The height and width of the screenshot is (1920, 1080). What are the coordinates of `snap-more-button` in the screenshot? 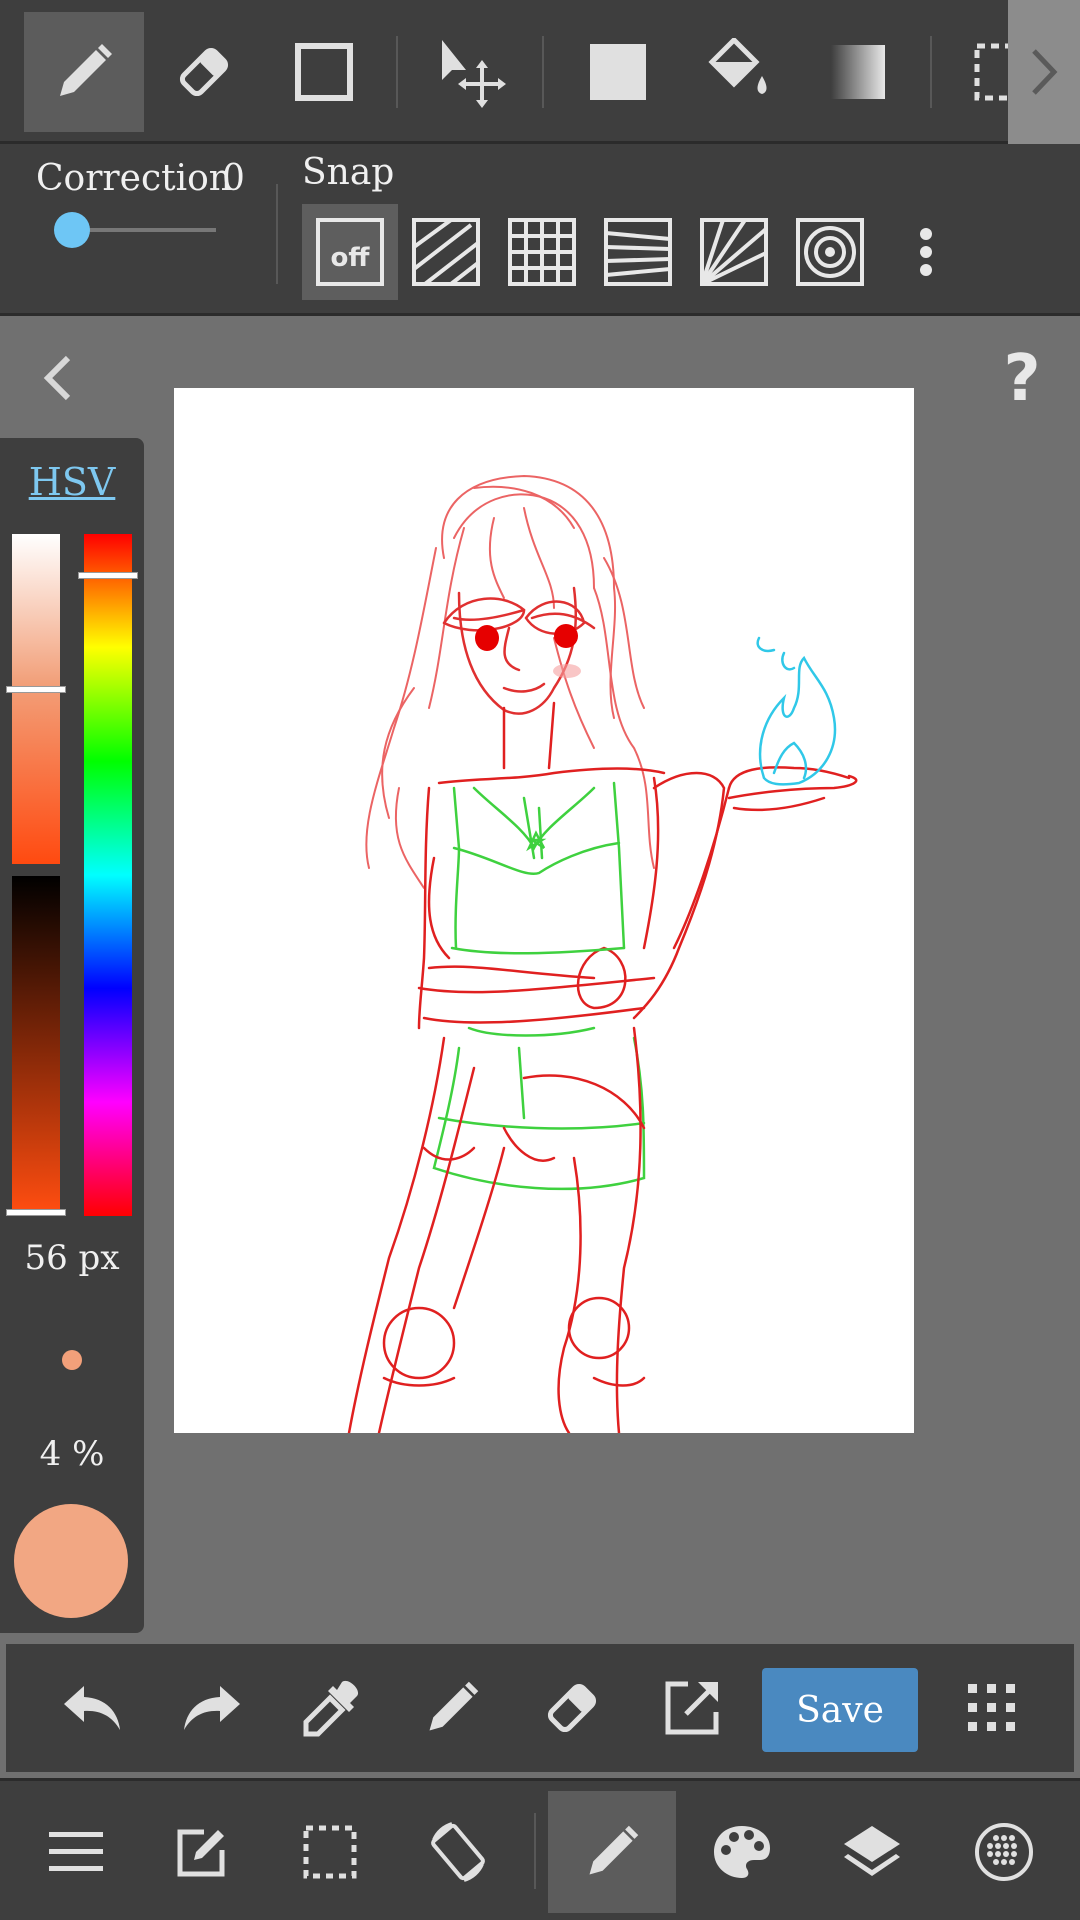 It's located at (926, 254).